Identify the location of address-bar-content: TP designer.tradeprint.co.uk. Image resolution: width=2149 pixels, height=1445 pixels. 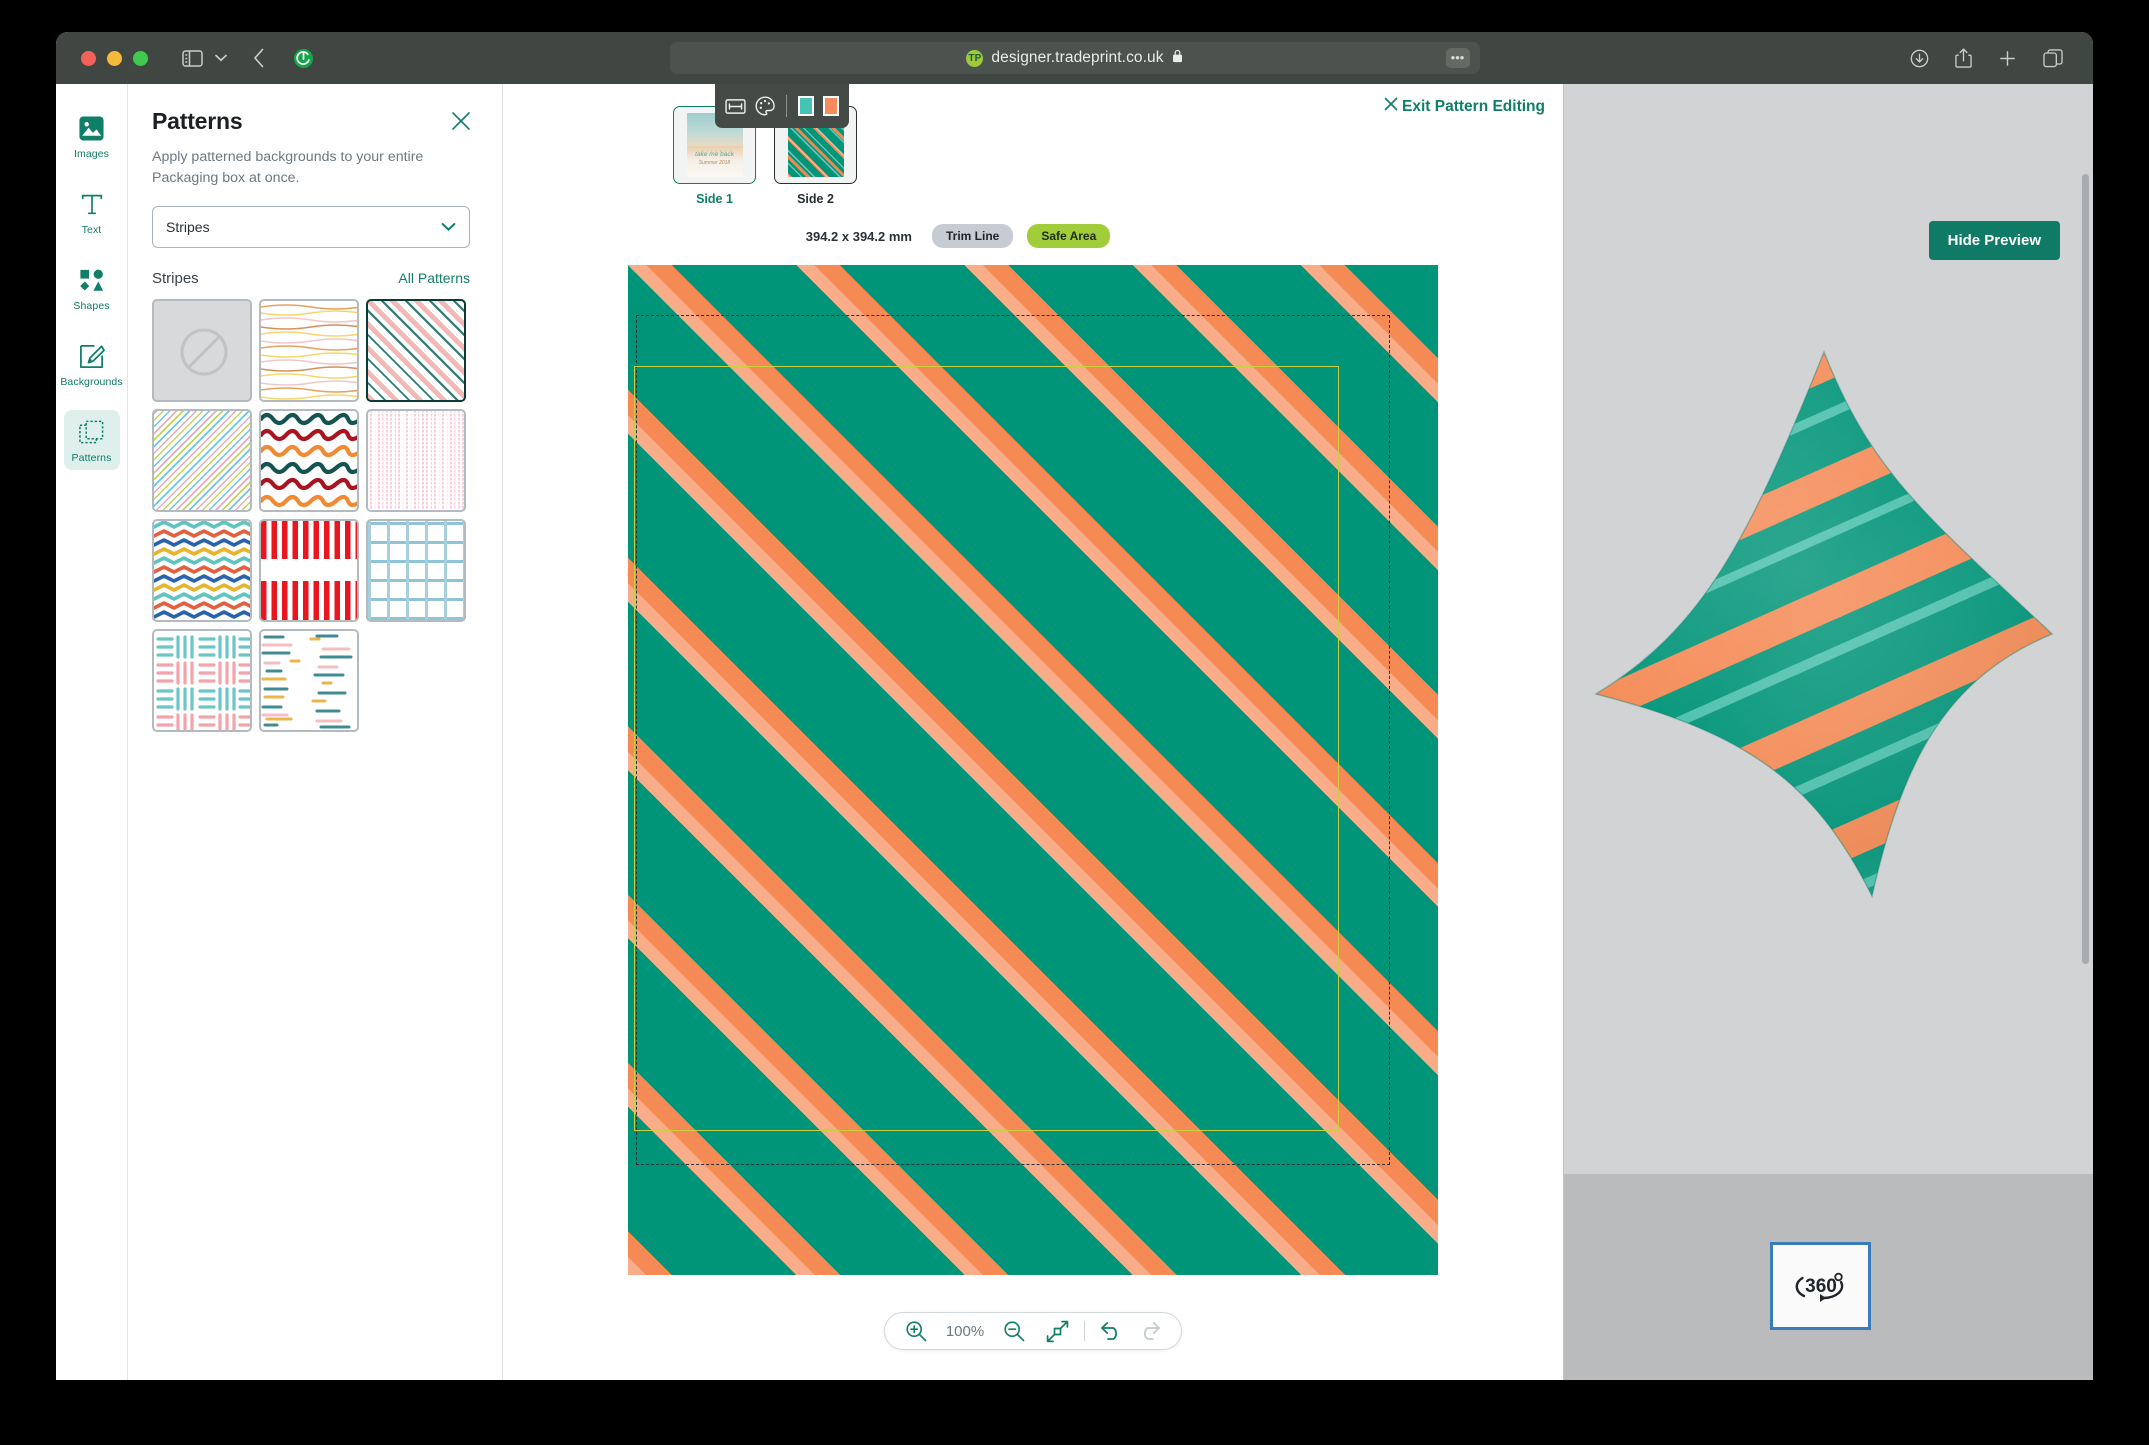
(1074, 58).